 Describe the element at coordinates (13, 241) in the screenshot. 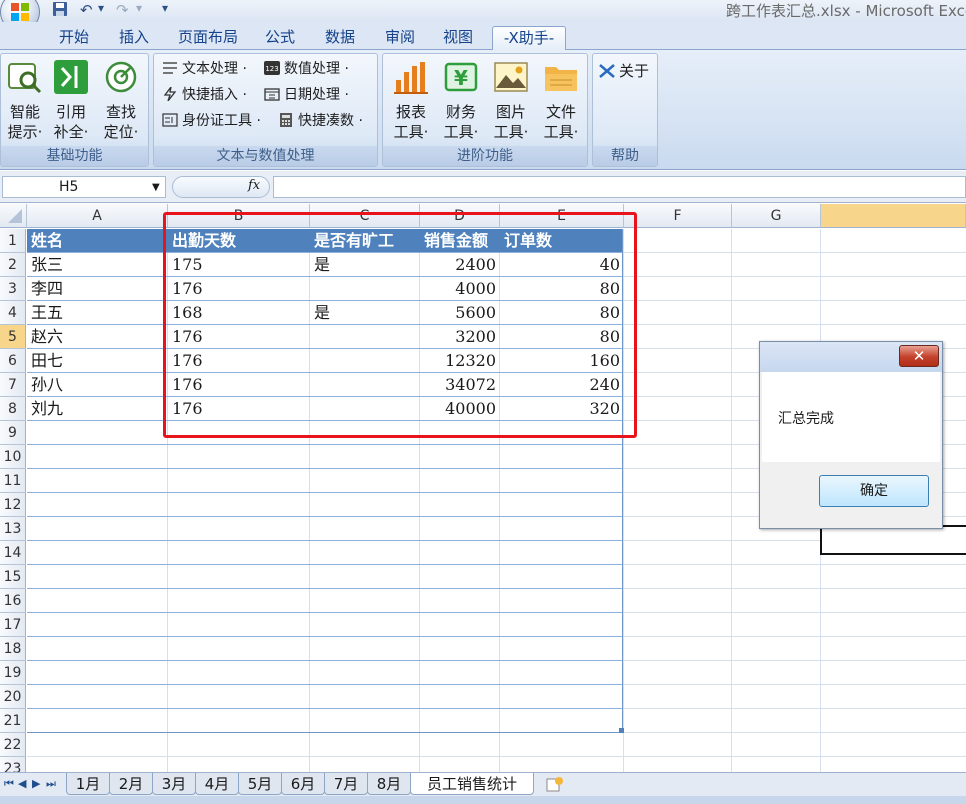

I see `row-header: 1` at that location.